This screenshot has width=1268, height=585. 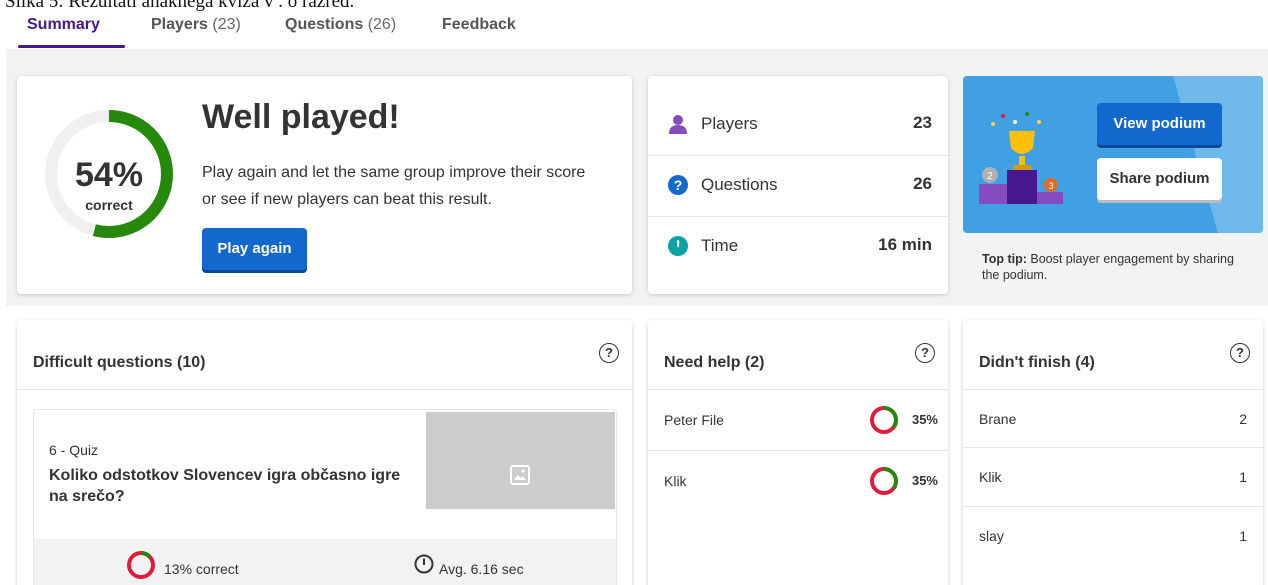 What do you see at coordinates (226, 24) in the screenshot?
I see `tab-players-count: (23)` at bounding box center [226, 24].